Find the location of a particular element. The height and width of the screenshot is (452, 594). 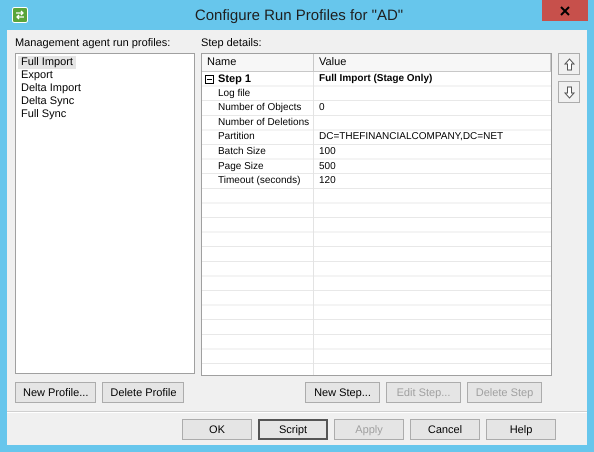

table-cell-text: Log file is located at coordinates (234, 93).